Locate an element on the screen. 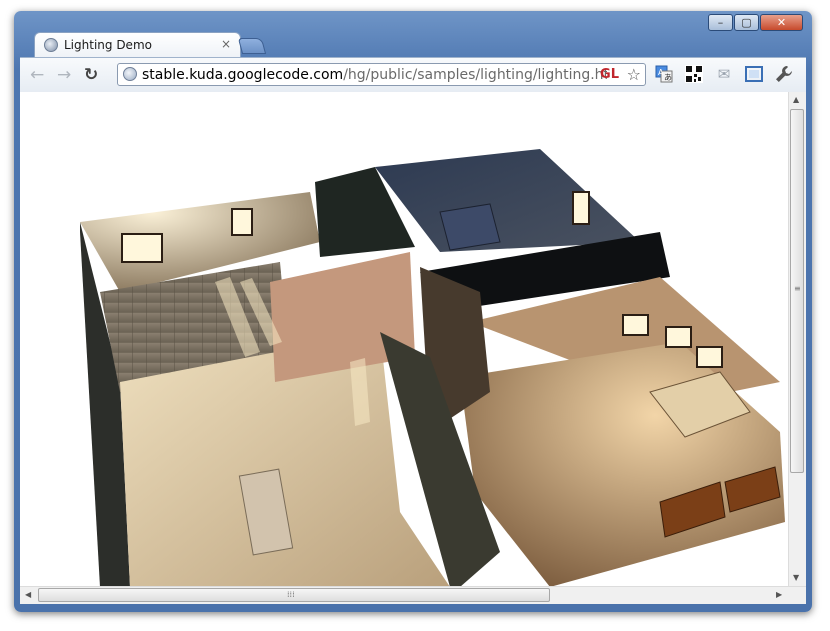 Image resolution: width=830 pixels, height=631 pixels. tab-title: Lighting Demo is located at coordinates (108, 45).